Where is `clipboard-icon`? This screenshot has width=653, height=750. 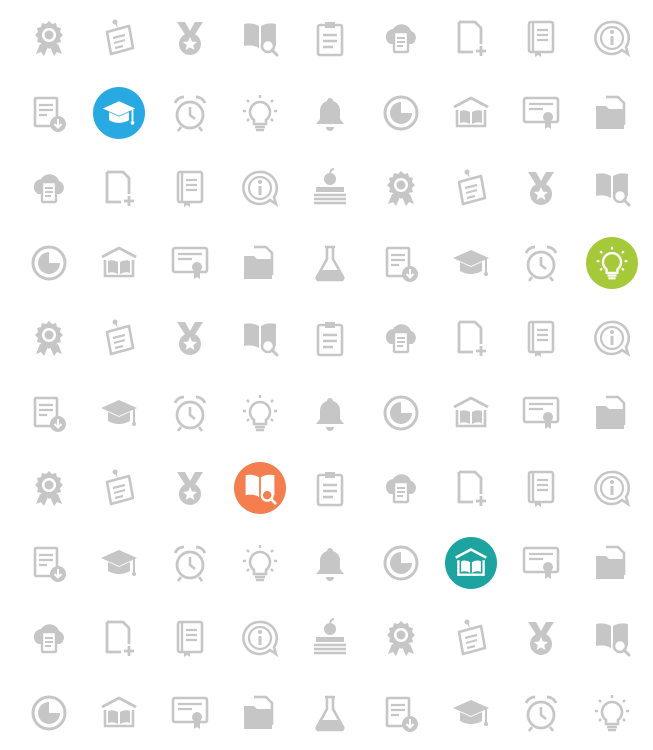
clipboard-icon is located at coordinates (330, 38).